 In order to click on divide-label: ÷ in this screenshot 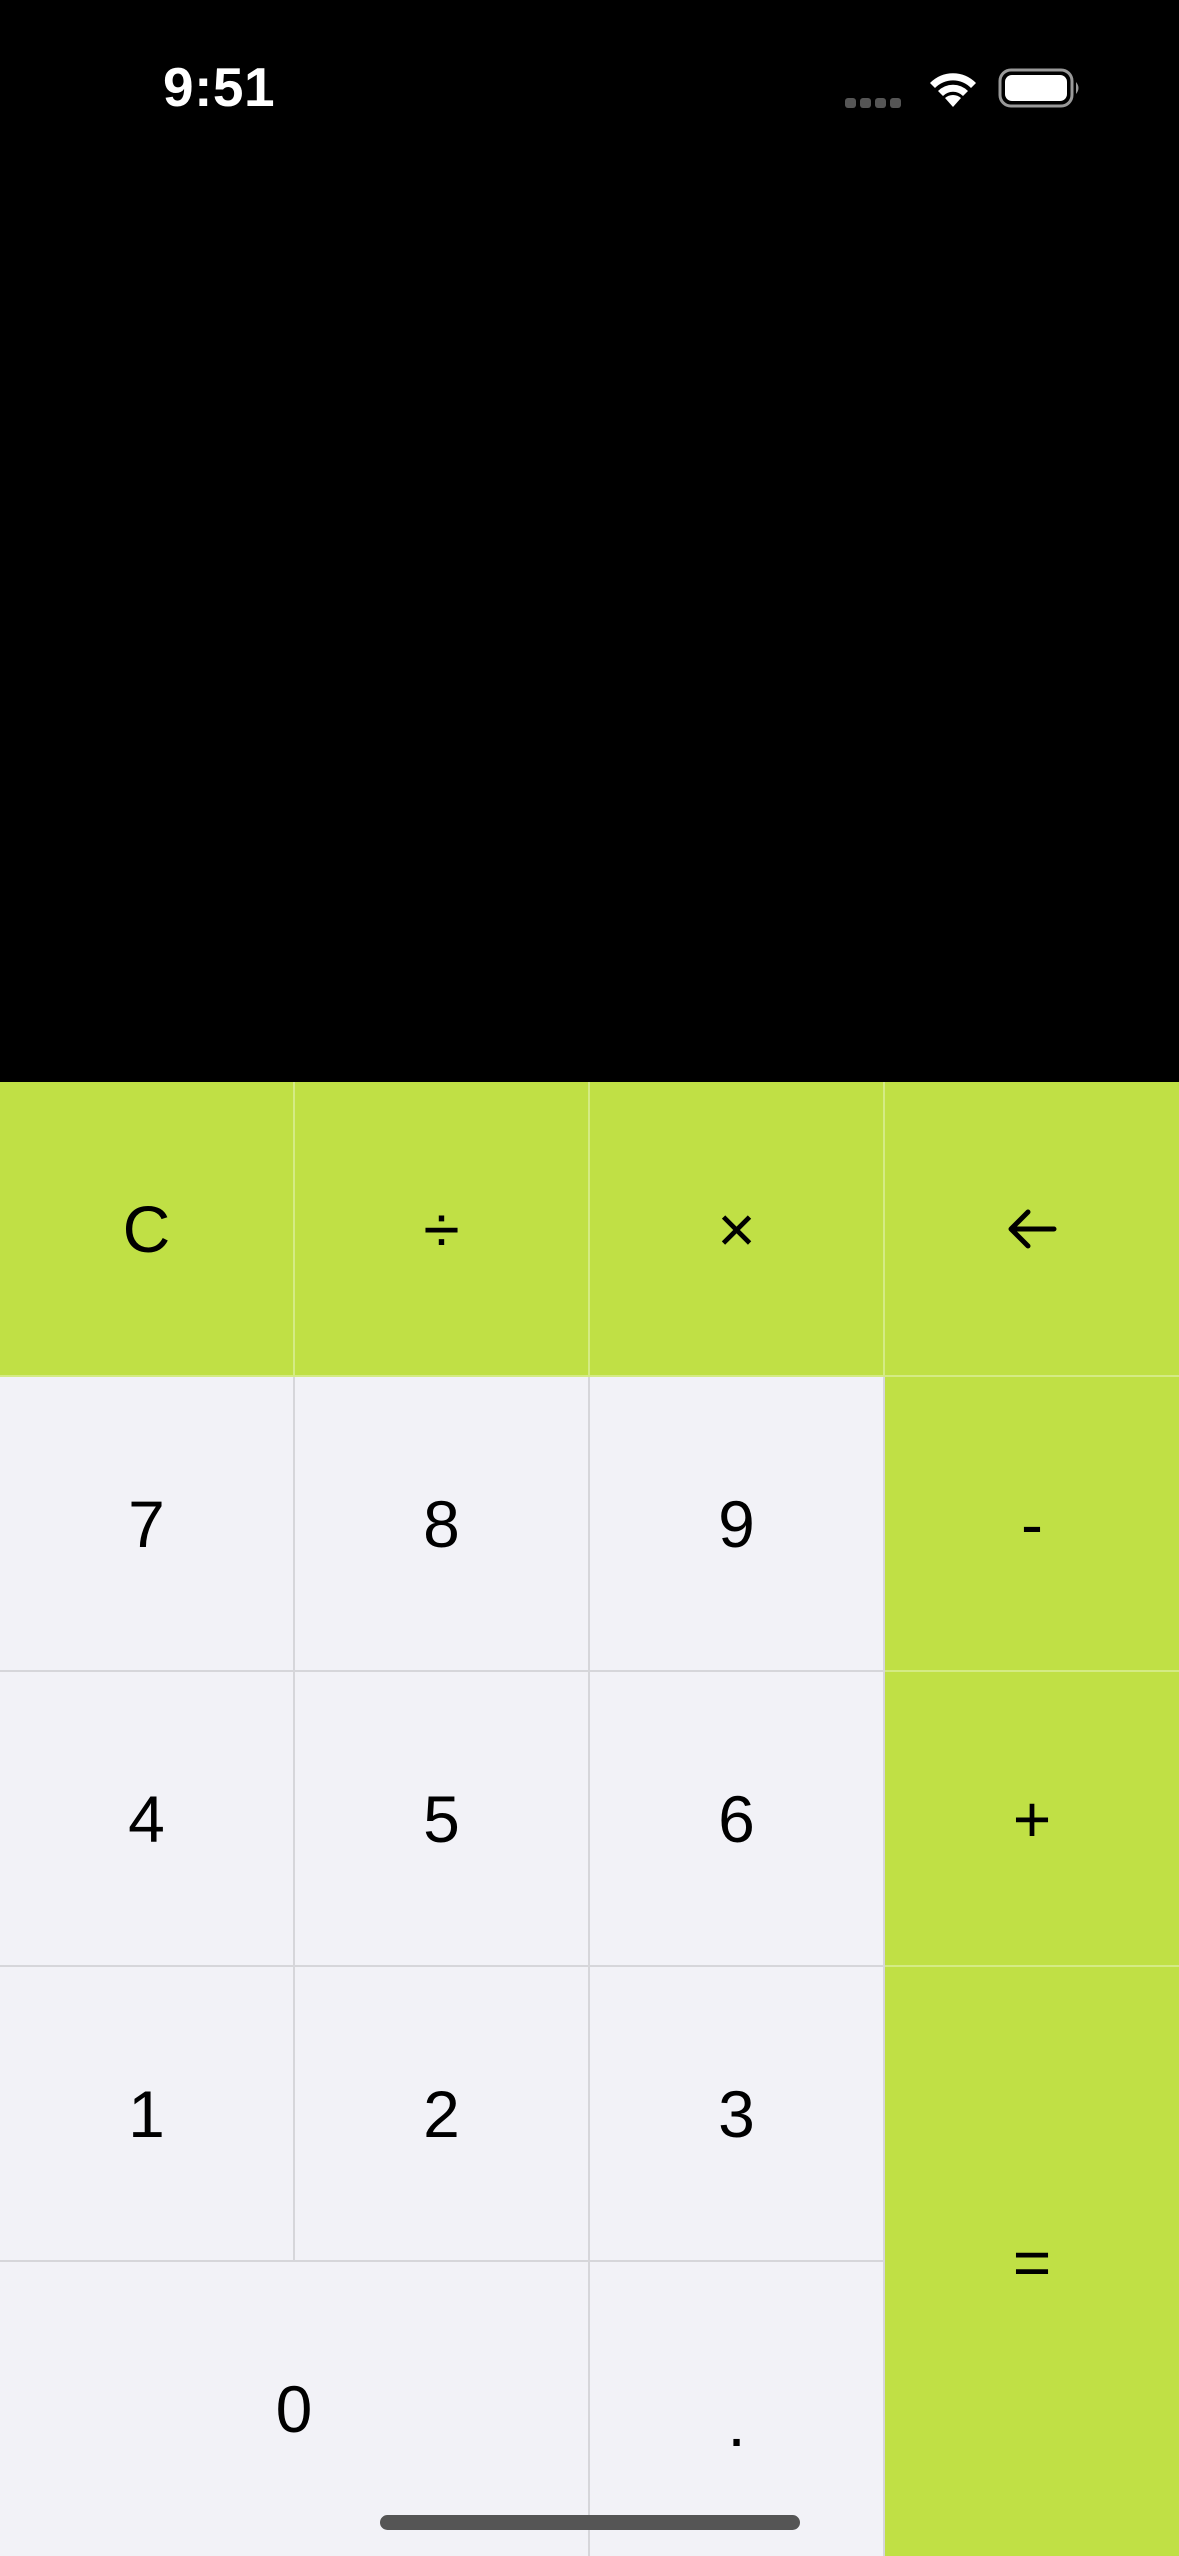, I will do `click(441, 1228)`.